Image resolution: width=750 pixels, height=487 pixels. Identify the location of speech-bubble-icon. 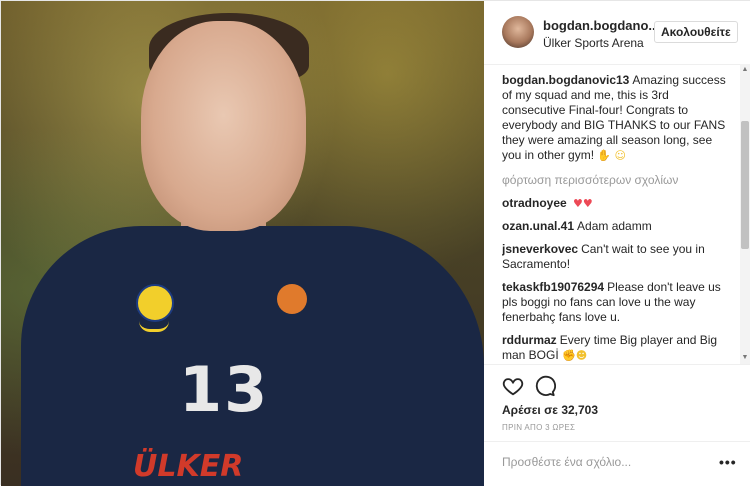
(545, 386).